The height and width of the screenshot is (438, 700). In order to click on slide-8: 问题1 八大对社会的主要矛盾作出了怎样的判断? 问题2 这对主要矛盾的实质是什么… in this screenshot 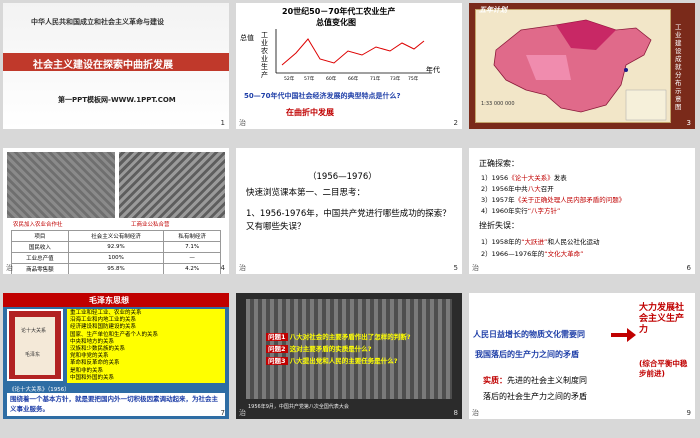, I will do `click(349, 356)`.